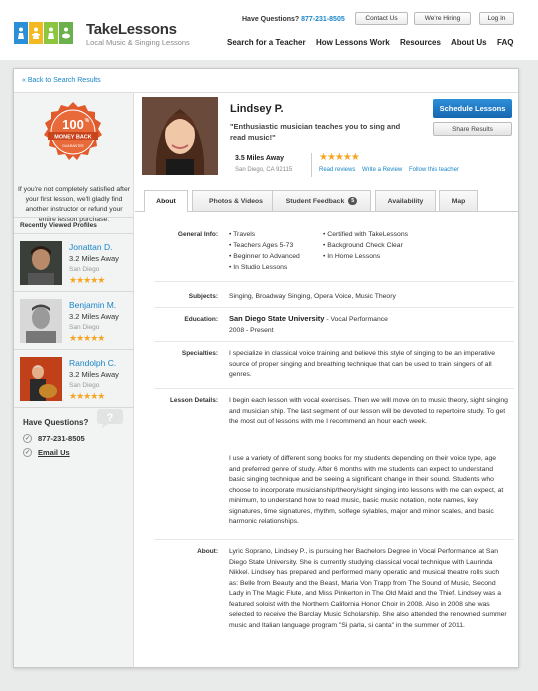  Describe the element at coordinates (193, 400) in the screenshot. I see `lesson-details-label: Lesson Details:` at that location.